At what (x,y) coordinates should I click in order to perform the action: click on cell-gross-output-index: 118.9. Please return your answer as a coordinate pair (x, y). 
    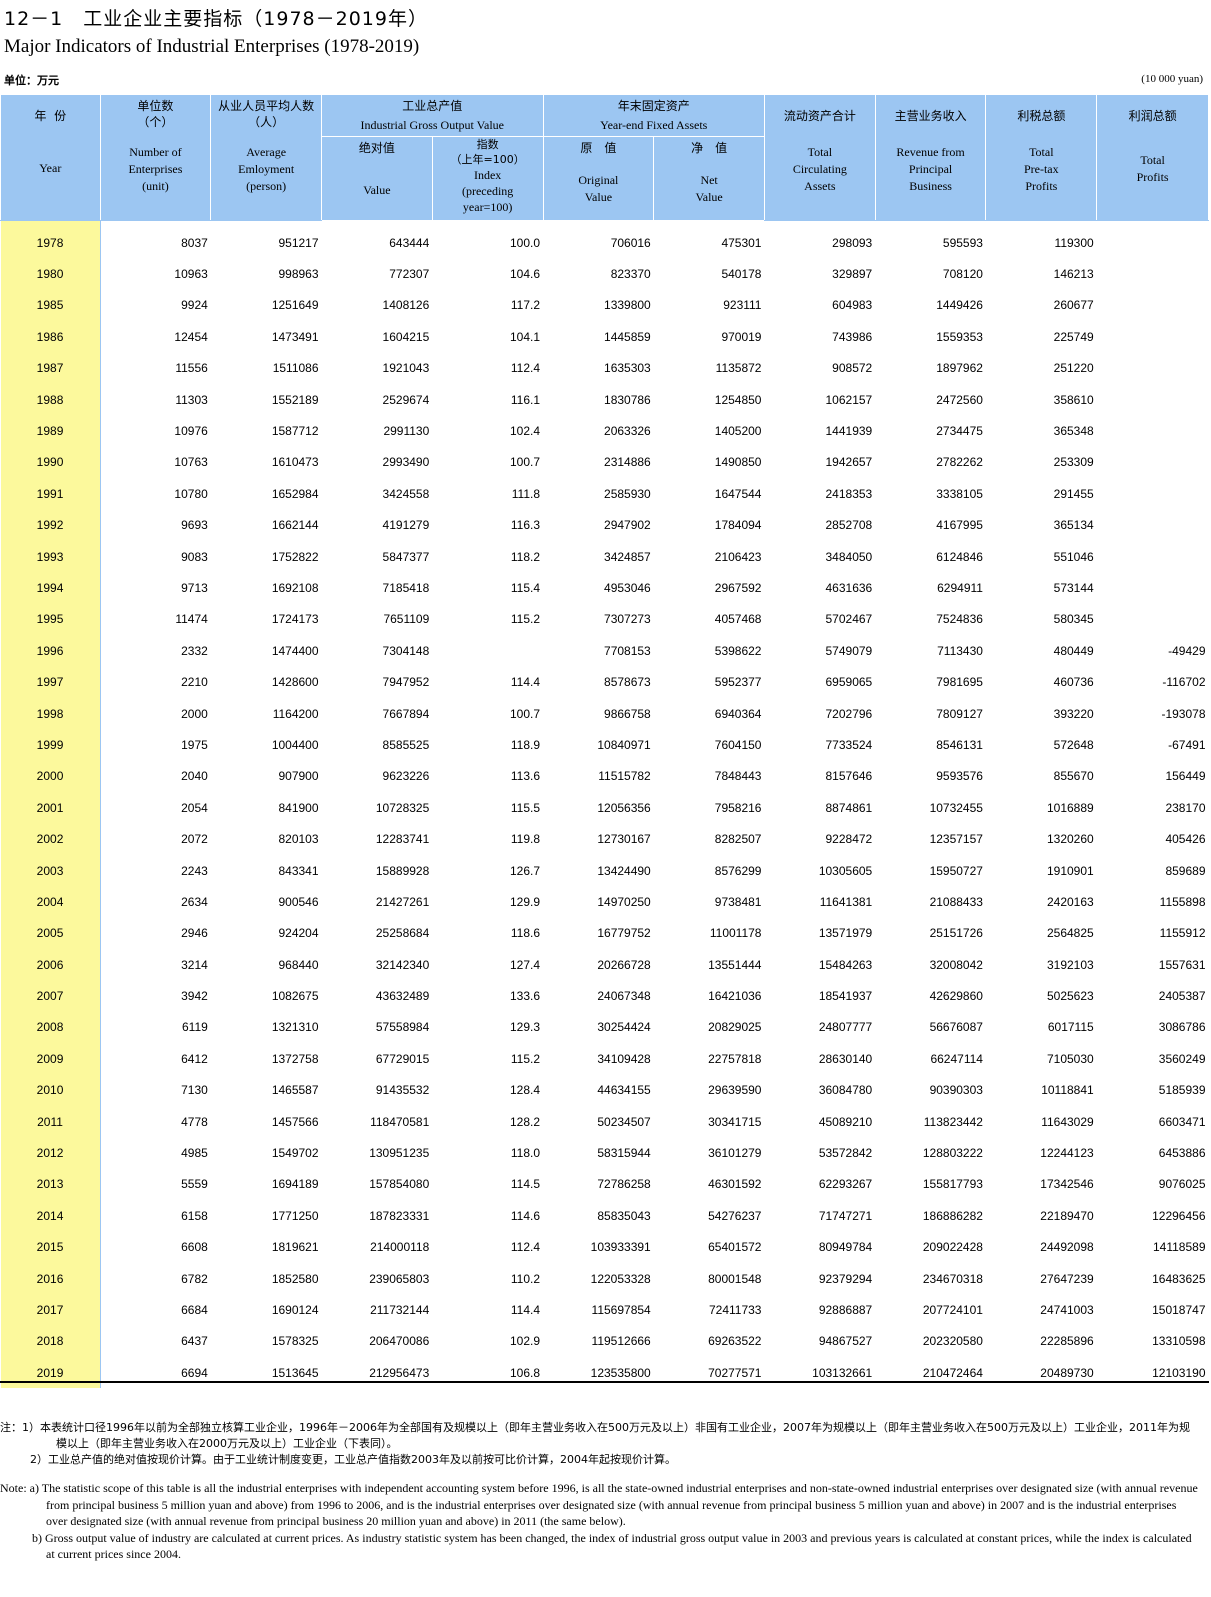
    Looking at the image, I should click on (525, 744).